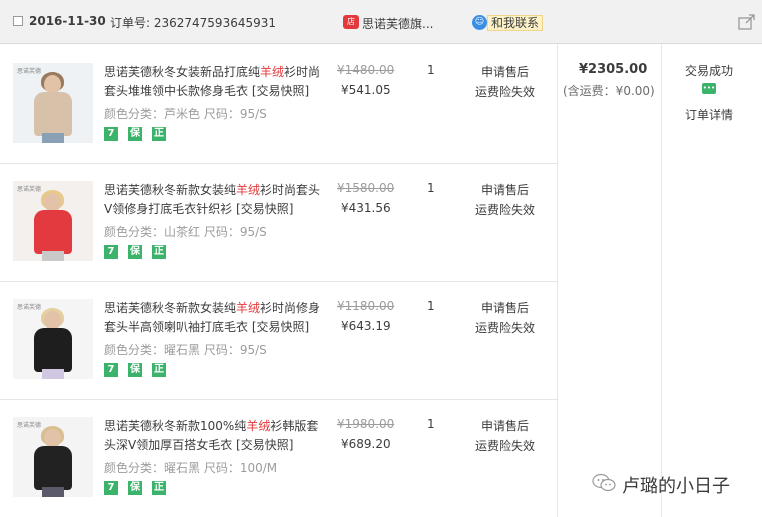 The height and width of the screenshot is (517, 762). Describe the element at coordinates (215, 200) in the screenshot. I see `product-title-link: 思诺芙德秋冬新款女装纯羊绒衫时尚套头V领修身打底毛衣针织衫 [交易快照]` at that location.